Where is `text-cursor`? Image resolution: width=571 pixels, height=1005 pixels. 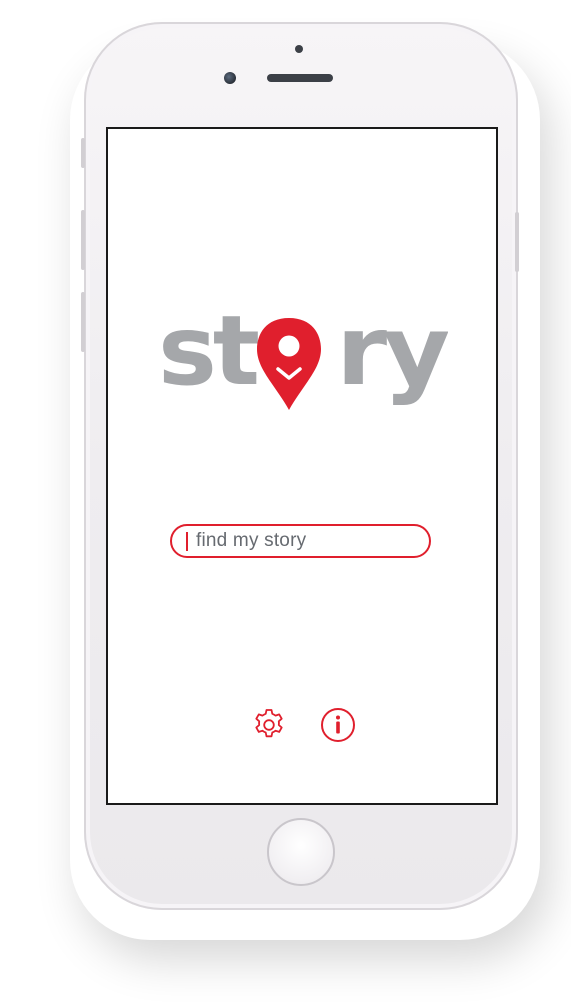 text-cursor is located at coordinates (187, 541).